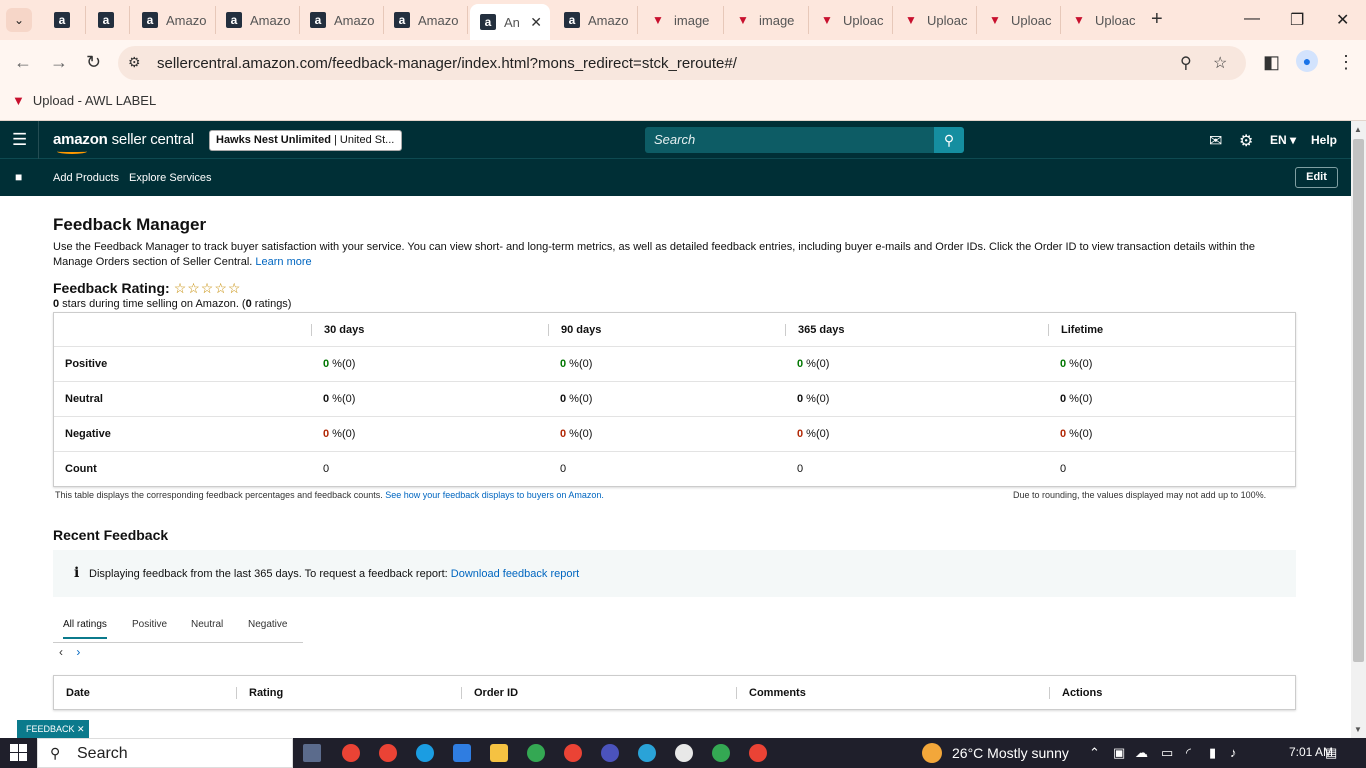 This screenshot has height=768, width=1366. What do you see at coordinates (1358, 400) in the screenshot?
I see `scrollbar-thumb` at bounding box center [1358, 400].